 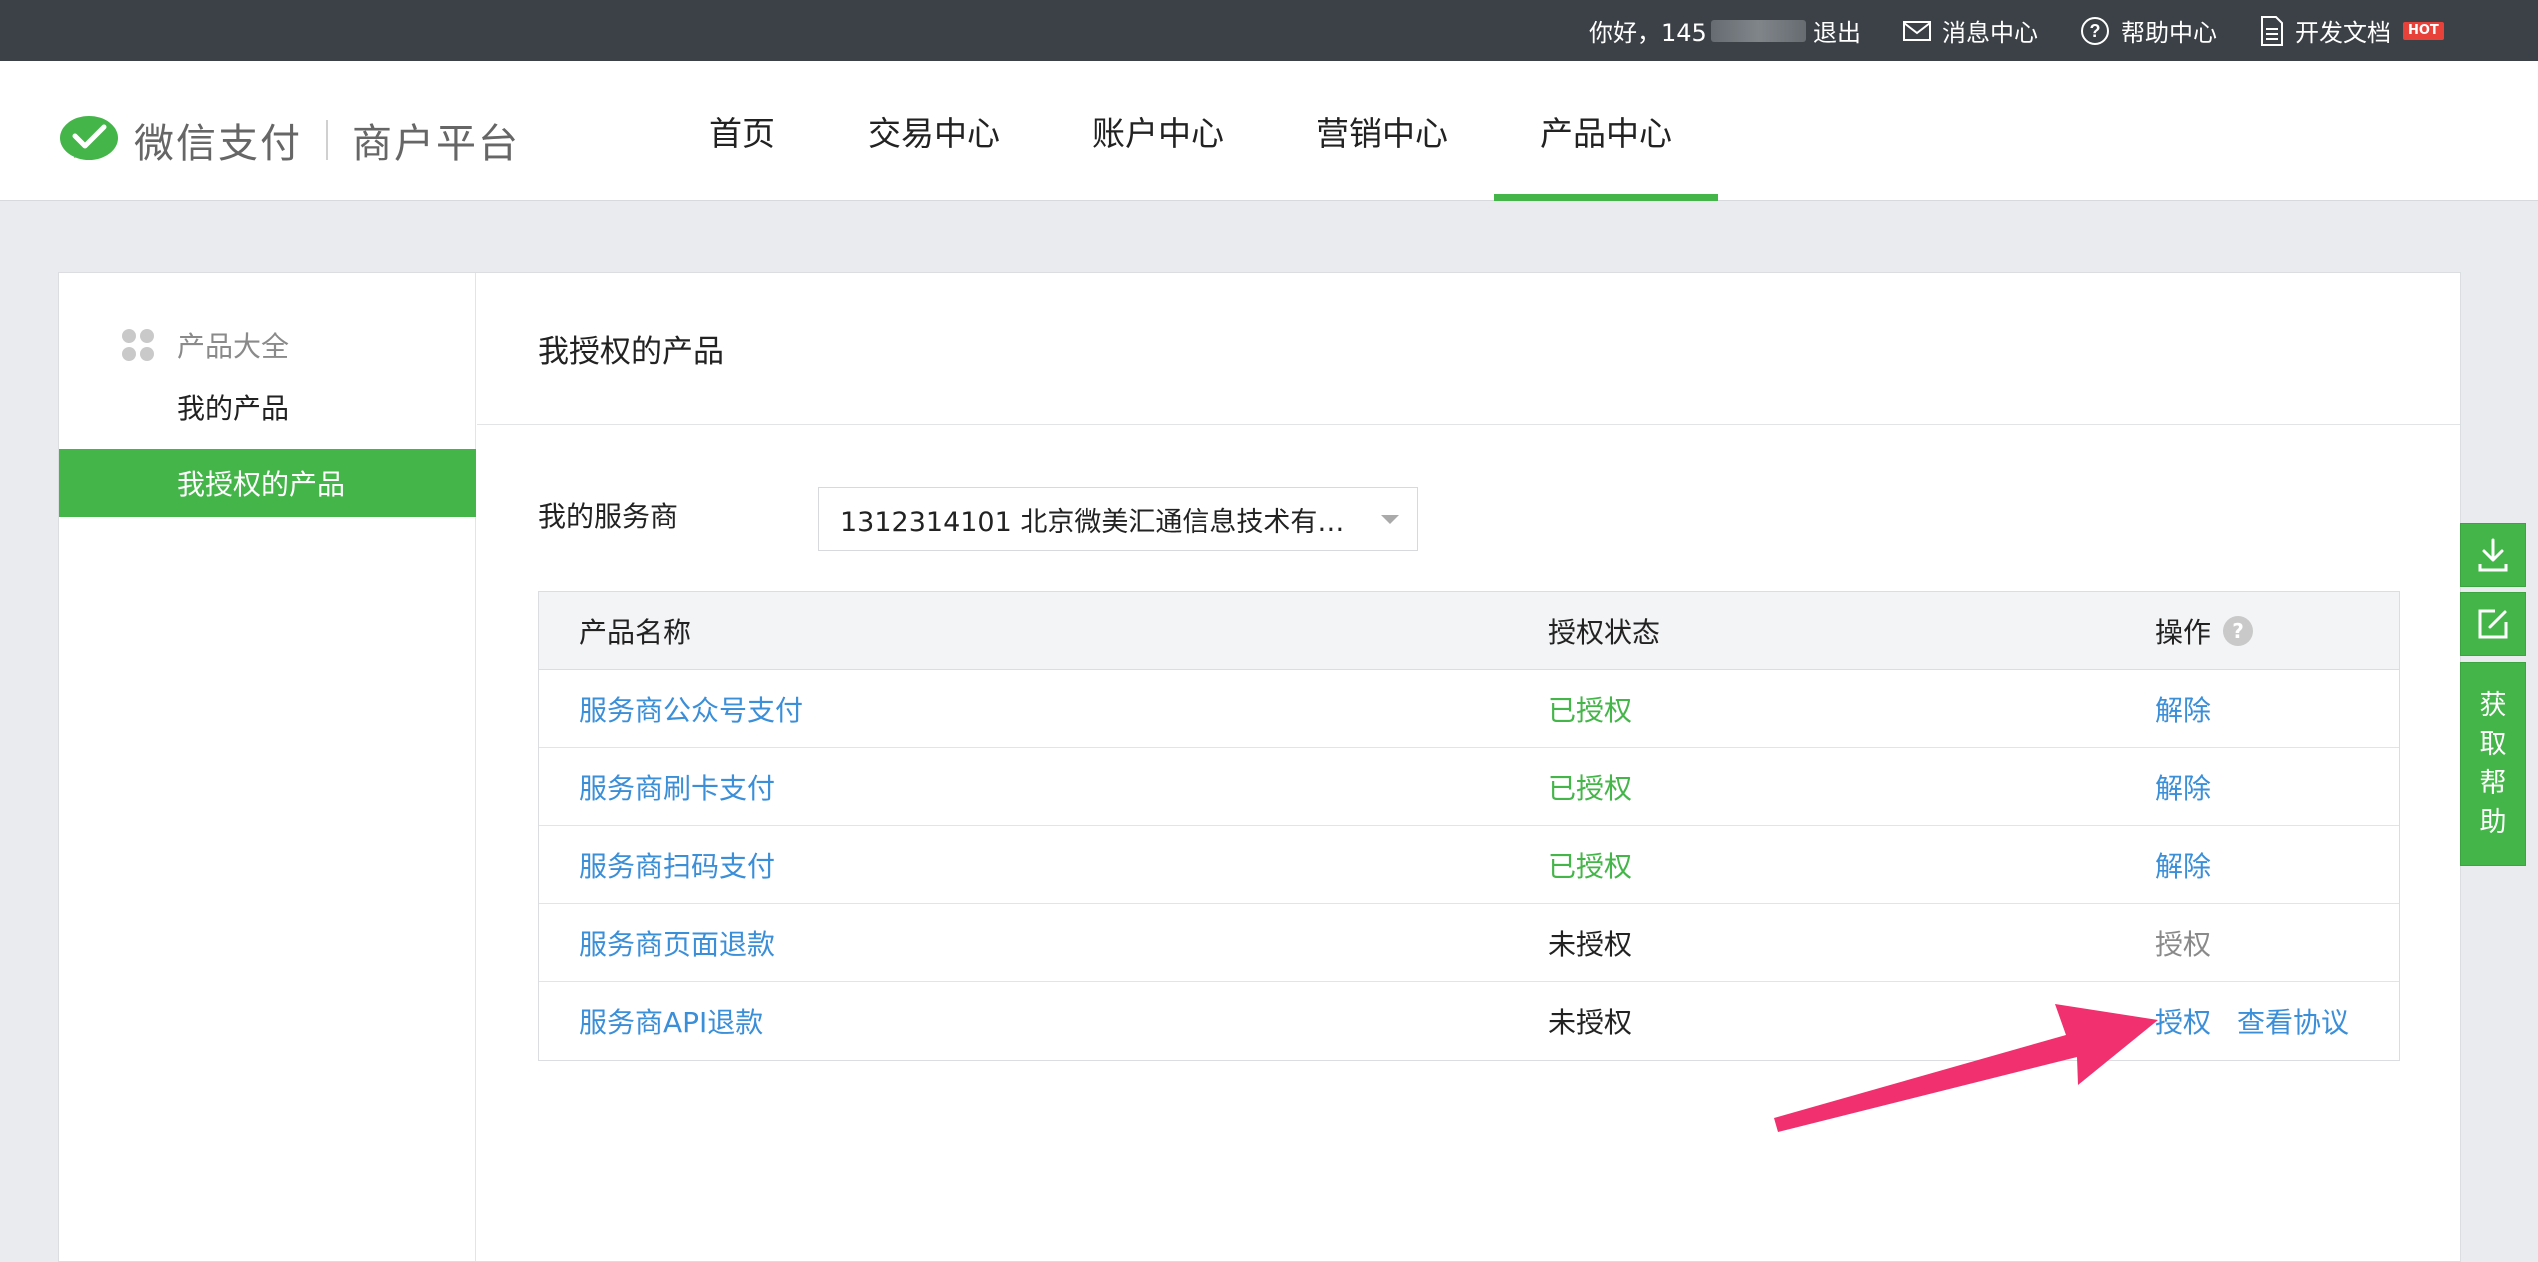 I want to click on download-button, so click(x=2493, y=555).